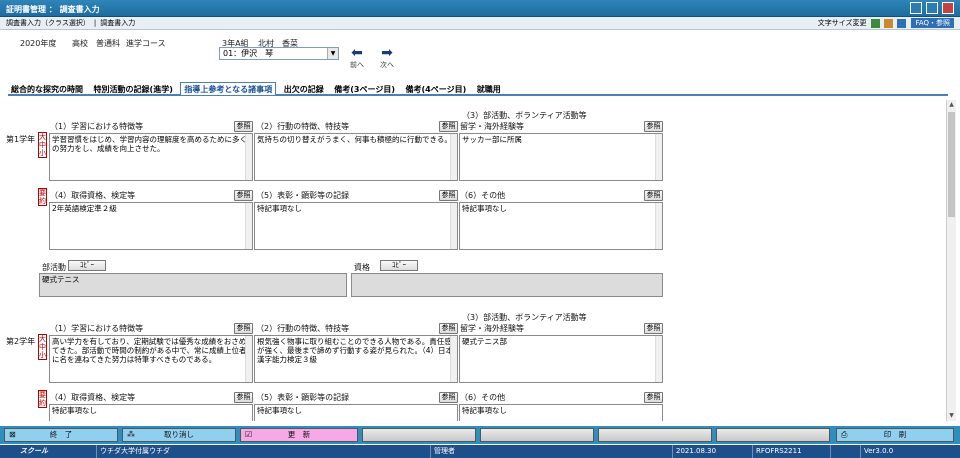 Image resolution: width=960 pixels, height=458 pixels. What do you see at coordinates (357, 58) in the screenshot?
I see `prev-button: ⬅ 前へ` at bounding box center [357, 58].